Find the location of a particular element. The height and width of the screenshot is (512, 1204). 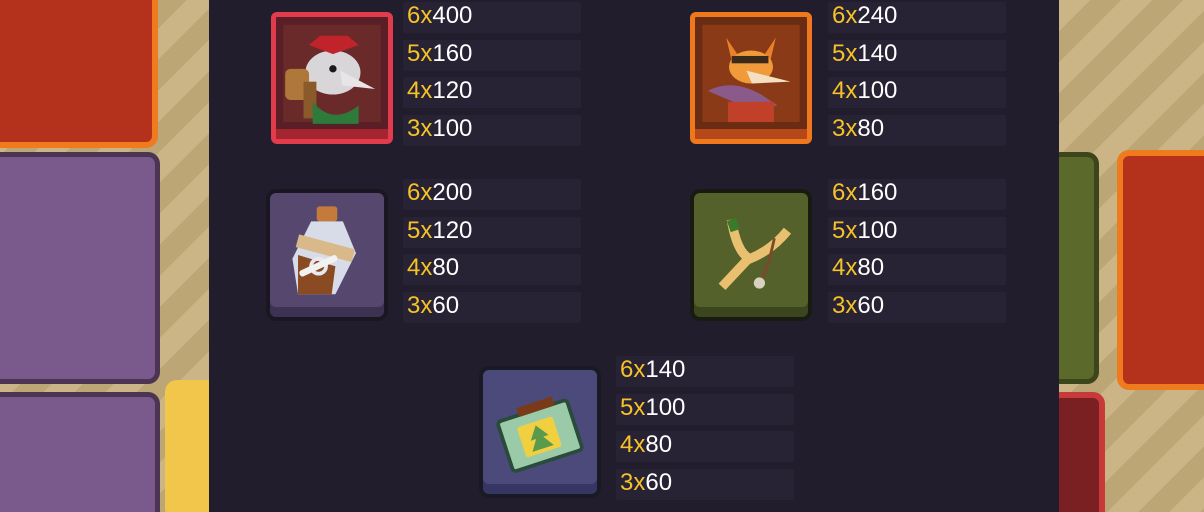

pay-row: 6x400 is located at coordinates (492, 18).